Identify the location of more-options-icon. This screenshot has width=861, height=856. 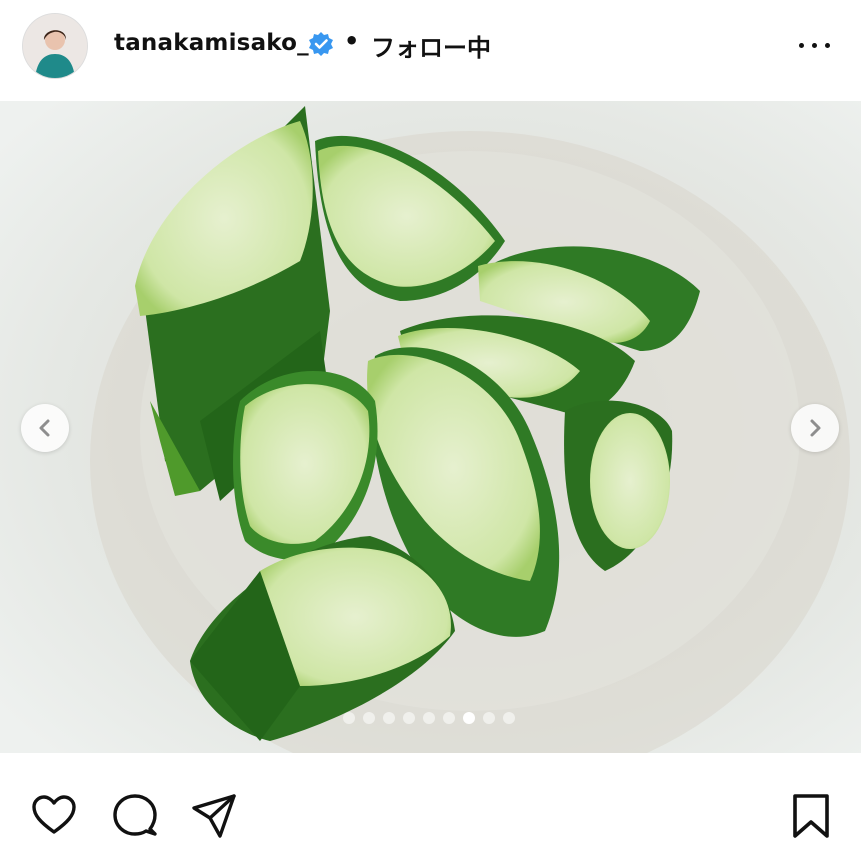
(815, 45).